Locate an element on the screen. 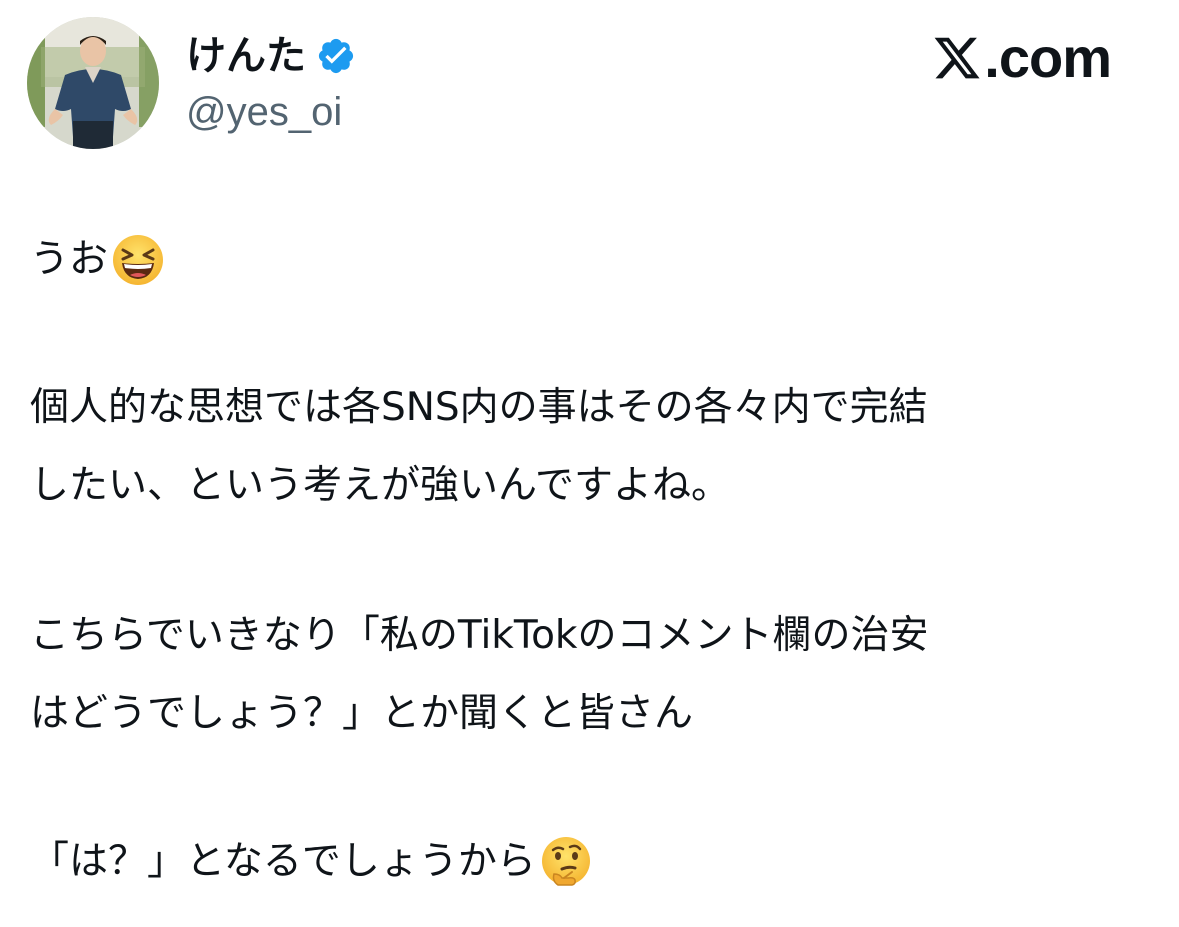 Image resolution: width=1179 pixels, height=927 pixels. tweet-line-5: はどうでしょう？」とか聞くと皆さん is located at coordinates (361, 714).